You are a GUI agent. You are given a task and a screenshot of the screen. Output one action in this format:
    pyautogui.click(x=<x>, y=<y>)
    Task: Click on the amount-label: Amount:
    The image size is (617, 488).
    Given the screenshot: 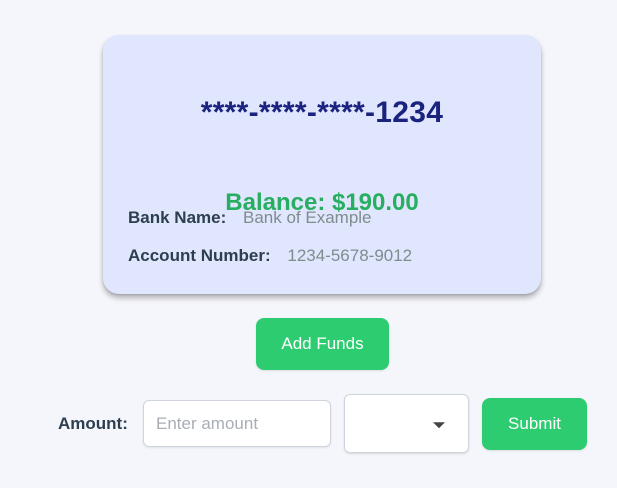 What is the action you would take?
    pyautogui.click(x=93, y=423)
    